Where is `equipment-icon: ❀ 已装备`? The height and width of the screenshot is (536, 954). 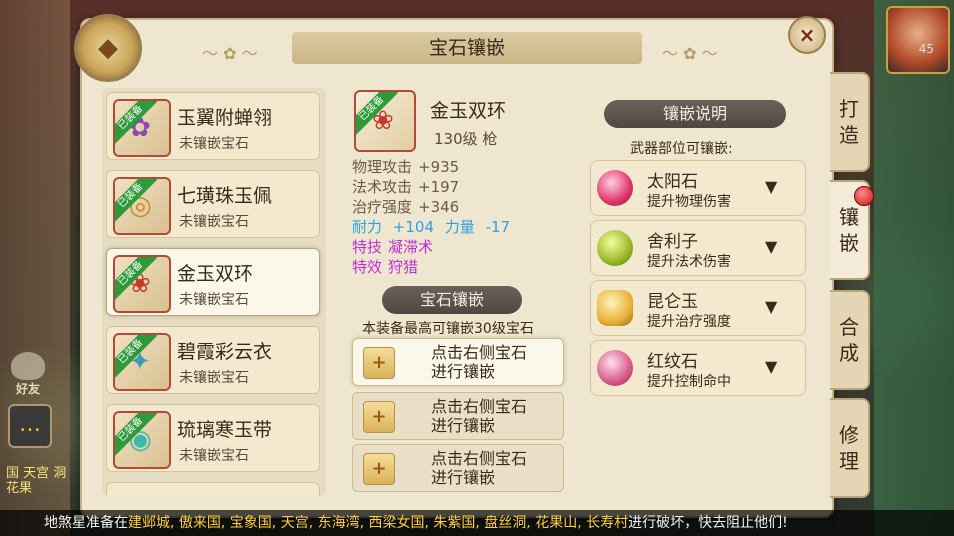 equipment-icon: ❀ 已装备 is located at coordinates (142, 284).